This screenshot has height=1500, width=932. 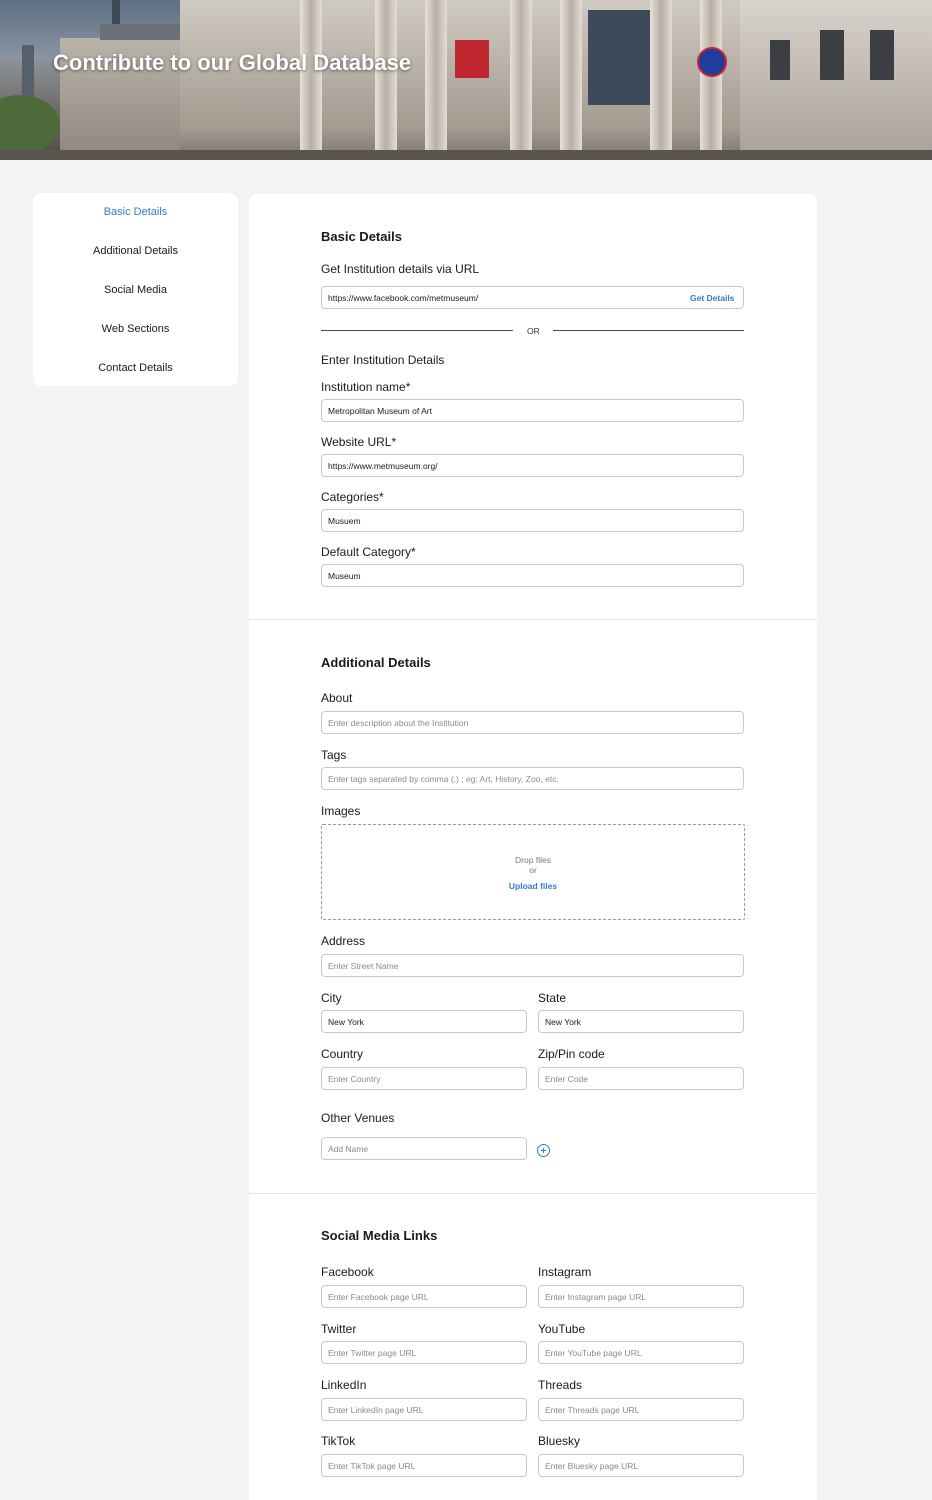 What do you see at coordinates (400, 269) in the screenshot?
I see `via-url-label: Get Institution details via URL` at bounding box center [400, 269].